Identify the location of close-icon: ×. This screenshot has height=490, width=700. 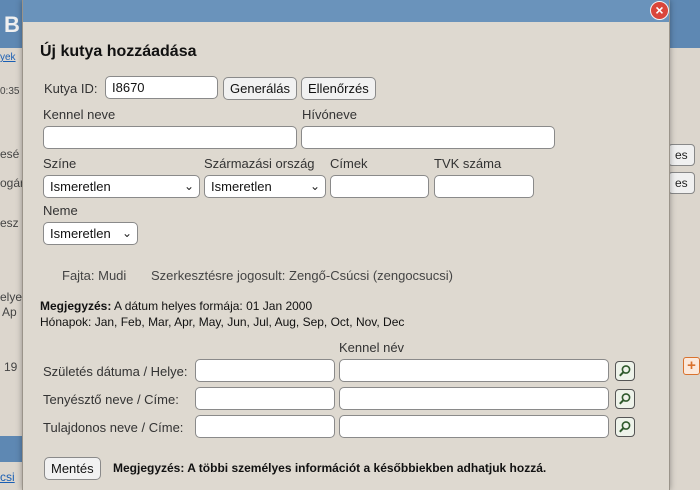
(659, 10).